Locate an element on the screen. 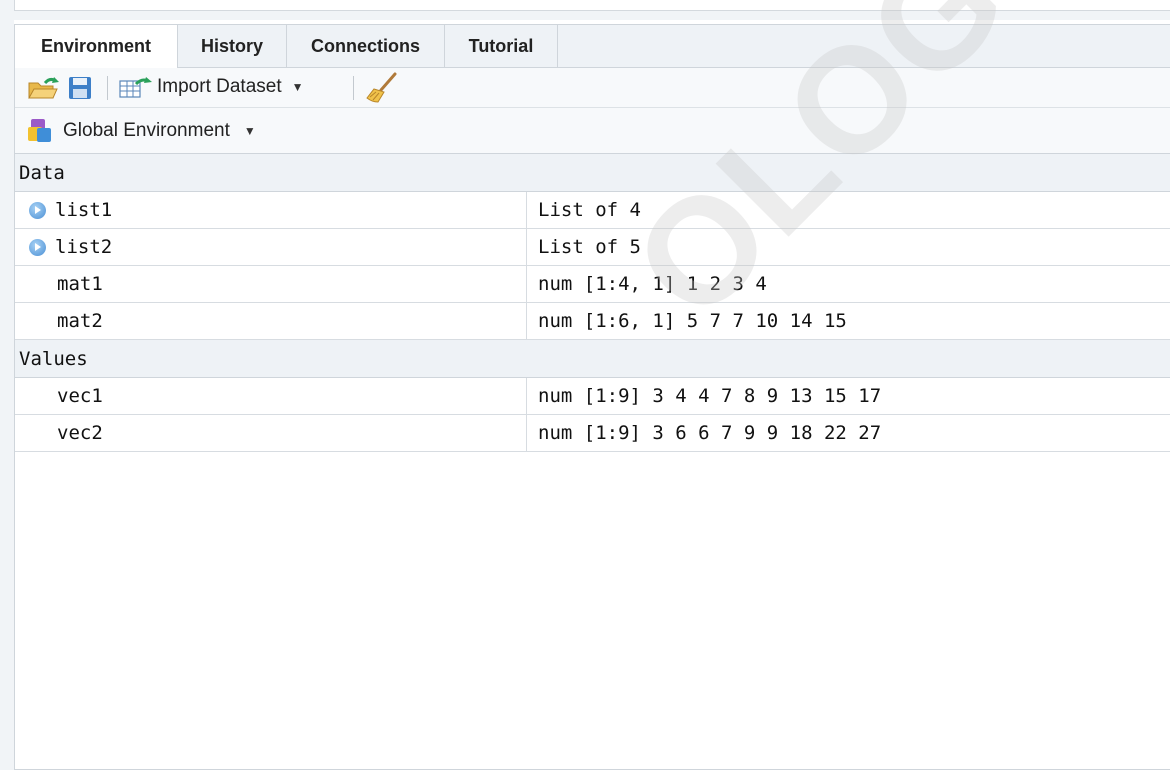 This screenshot has width=1170, height=770. variable-name: list1 is located at coordinates (84, 210).